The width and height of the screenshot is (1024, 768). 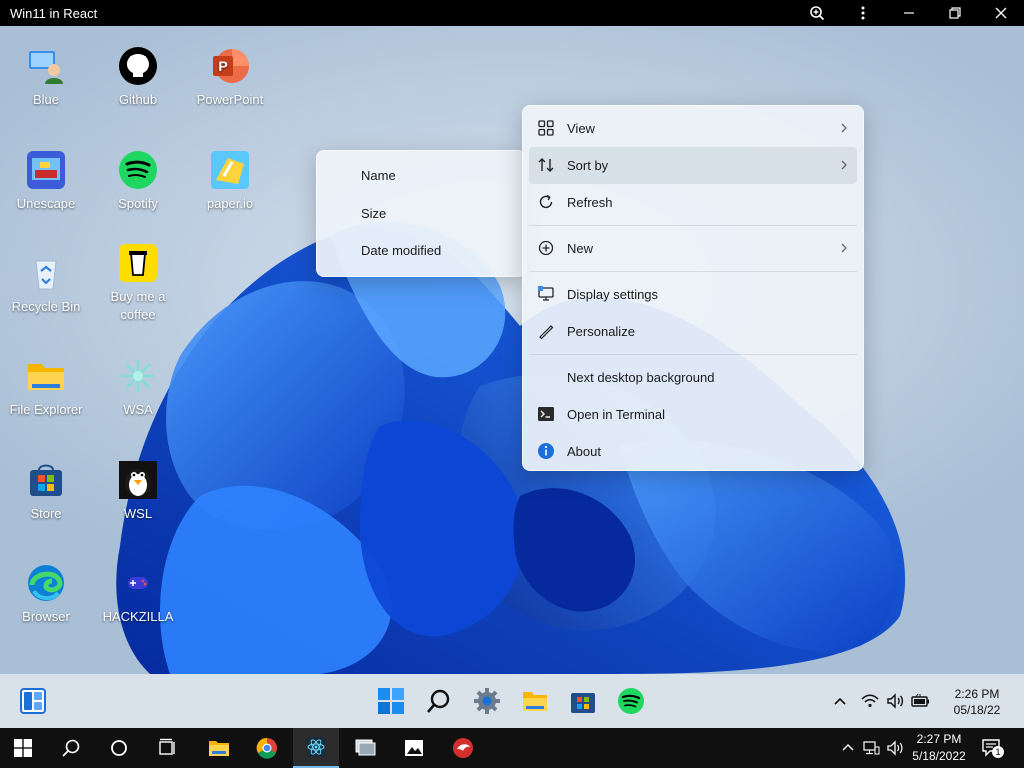 I want to click on desktop-icon-paper-io: paper.io, so click(x=230, y=181).